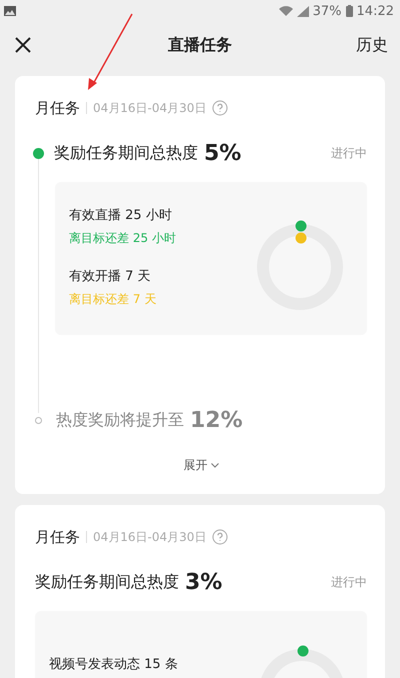 The width and height of the screenshot is (400, 678). Describe the element at coordinates (121, 215) in the screenshot. I see `goal-text: 有效直播 25 小时` at that location.